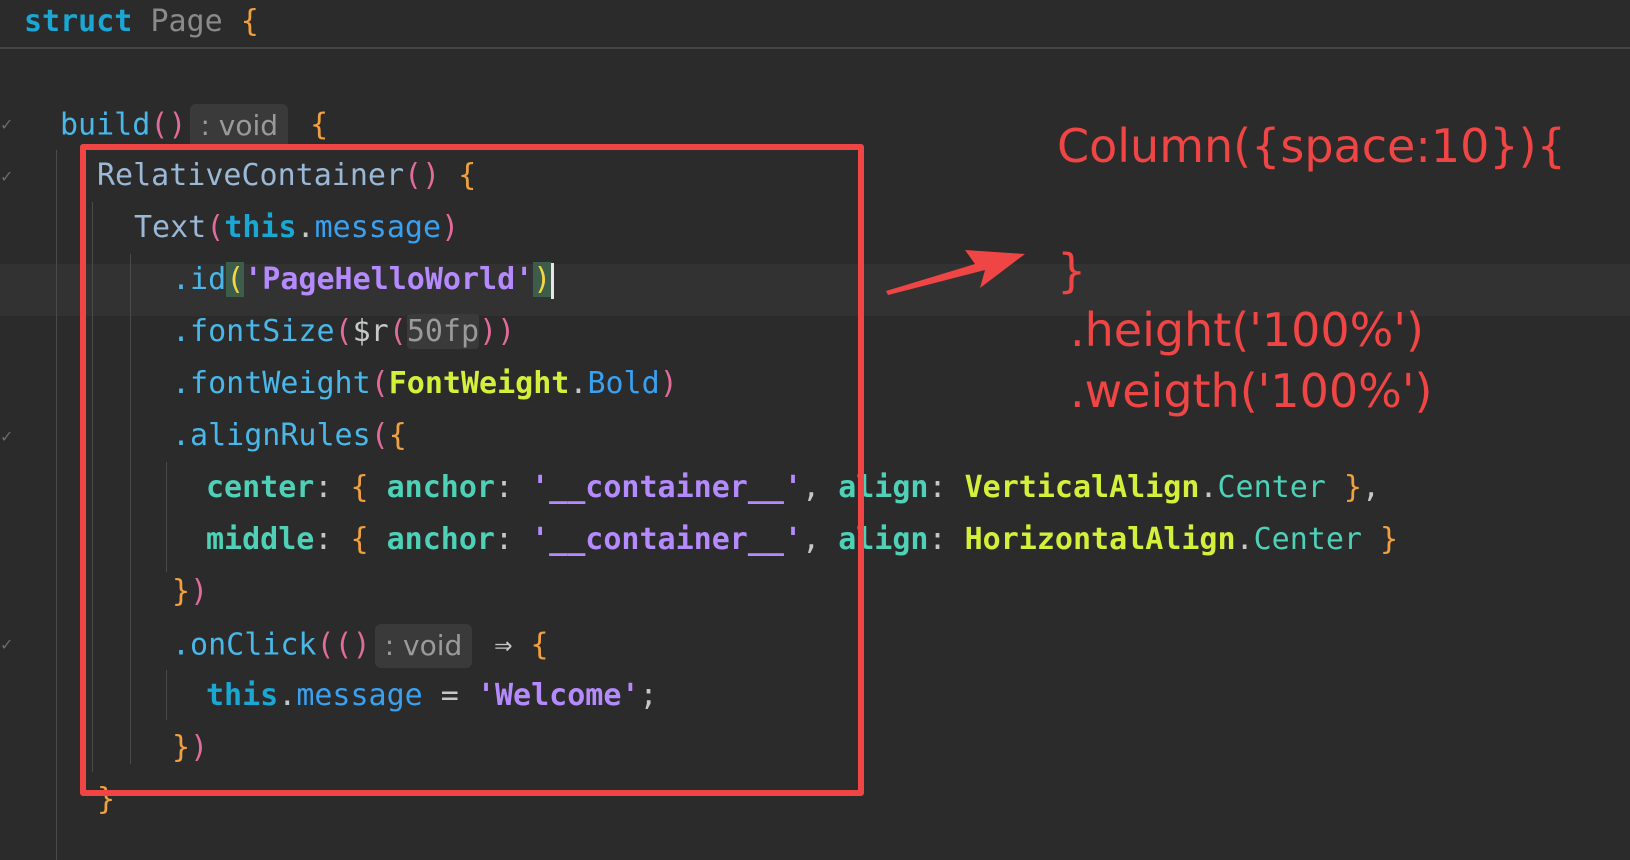 The width and height of the screenshot is (1630, 860). What do you see at coordinates (186, 21) in the screenshot?
I see `struct-name: Page` at bounding box center [186, 21].